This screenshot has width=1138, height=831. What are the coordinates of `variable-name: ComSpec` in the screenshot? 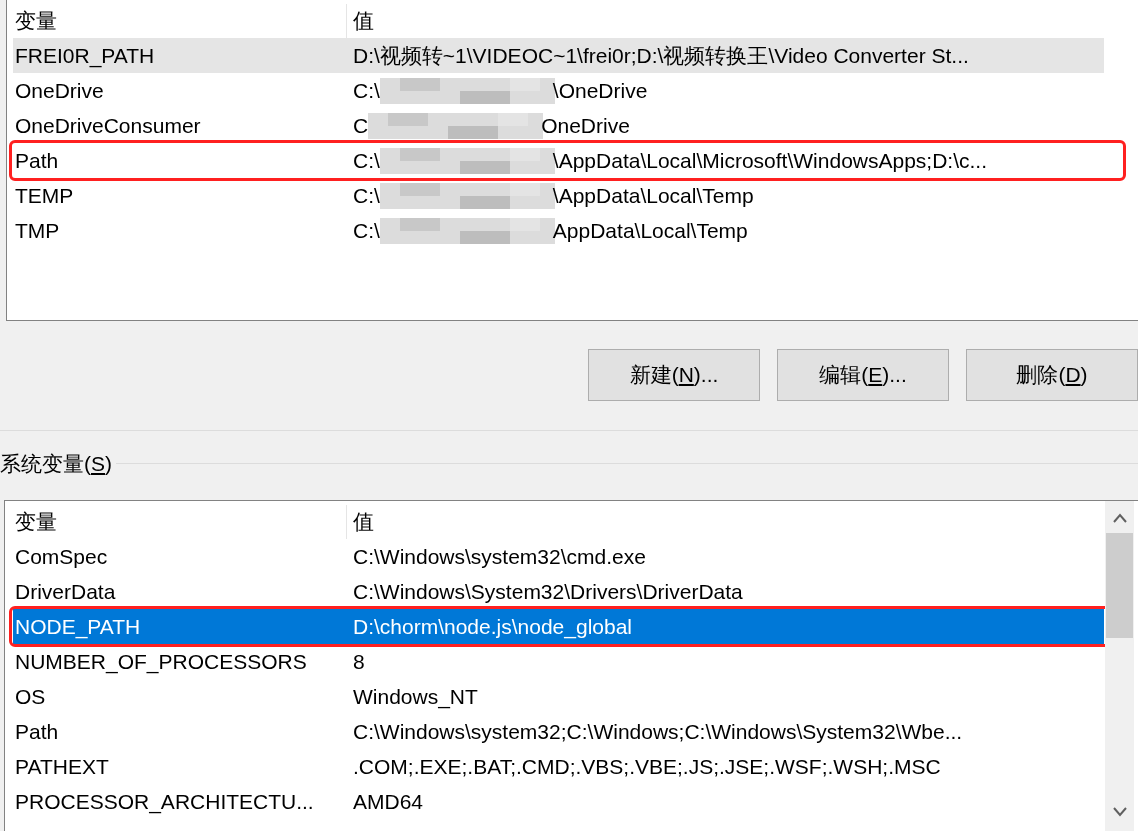 It's located at (61, 556).